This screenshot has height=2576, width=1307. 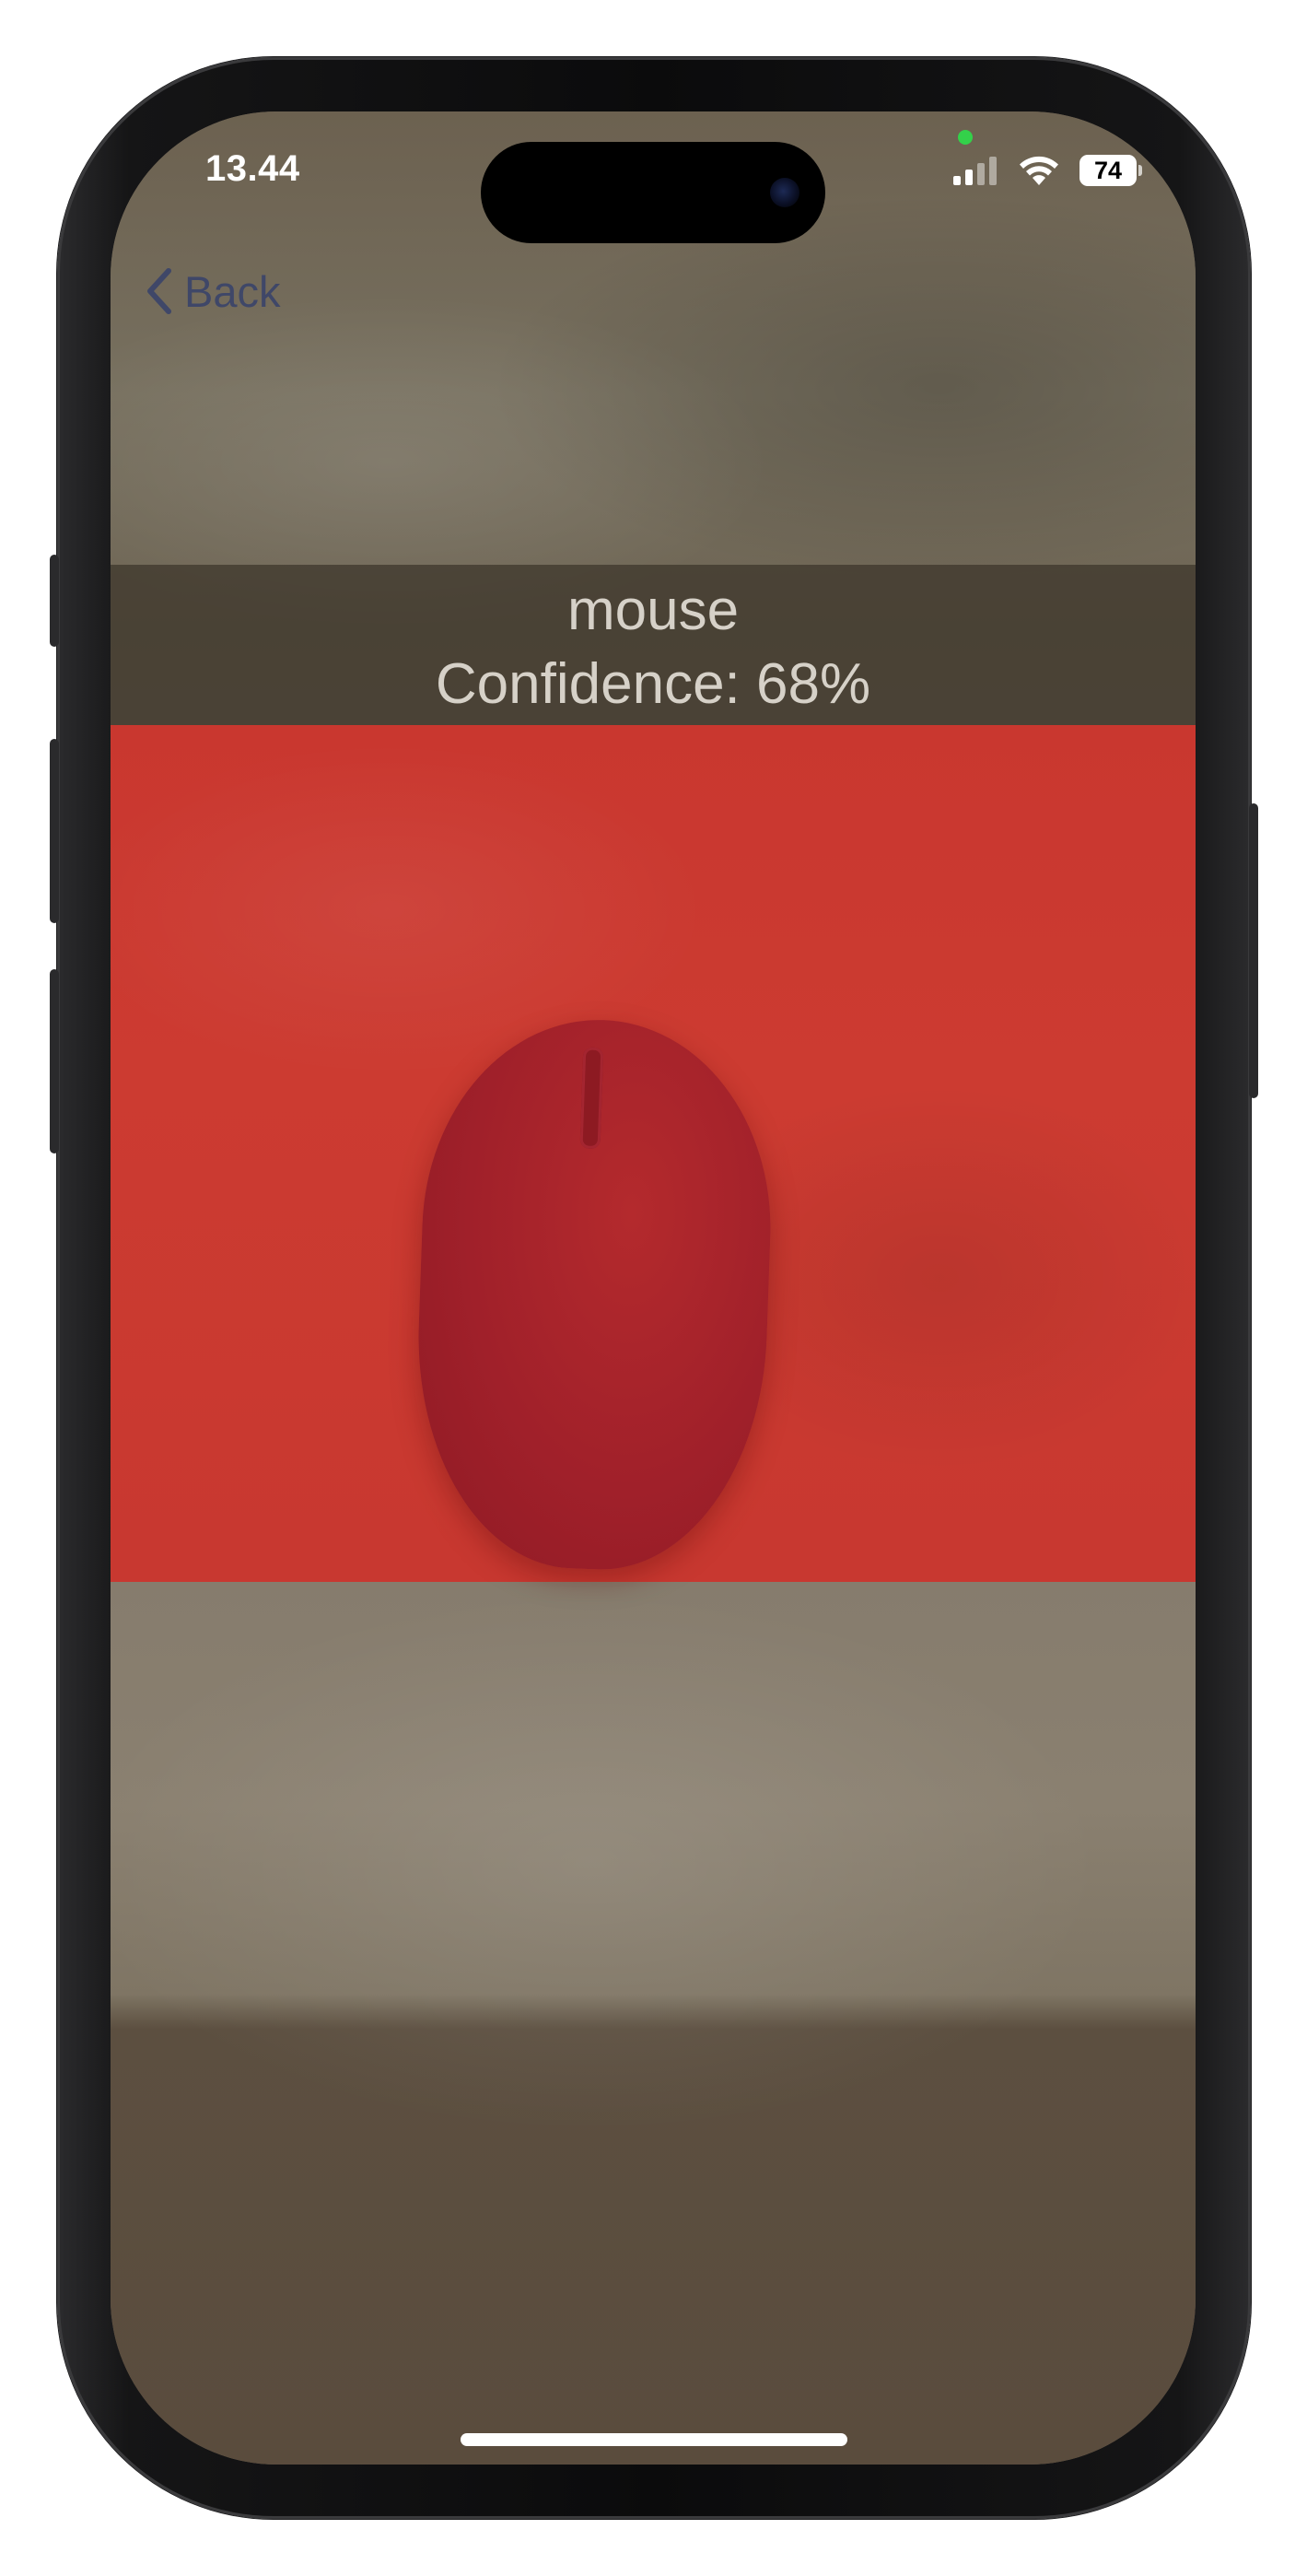 What do you see at coordinates (54, 831) in the screenshot?
I see `volume-up-button` at bounding box center [54, 831].